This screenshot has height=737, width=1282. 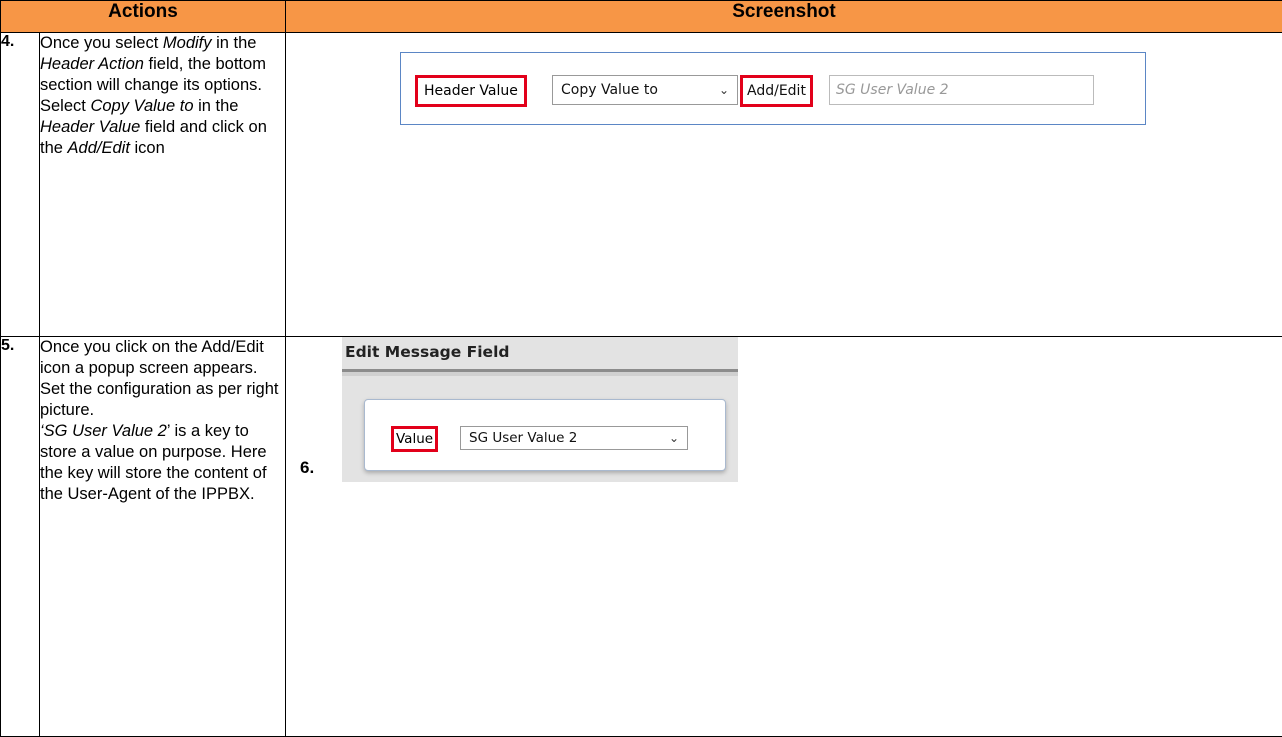 I want to click on value-select-text: SG User Value 2, so click(x=523, y=438).